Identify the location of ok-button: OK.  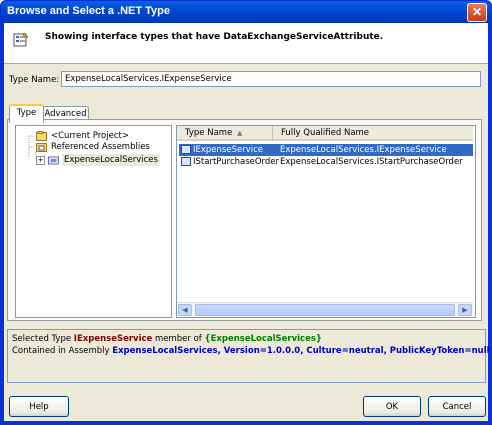
(392, 406).